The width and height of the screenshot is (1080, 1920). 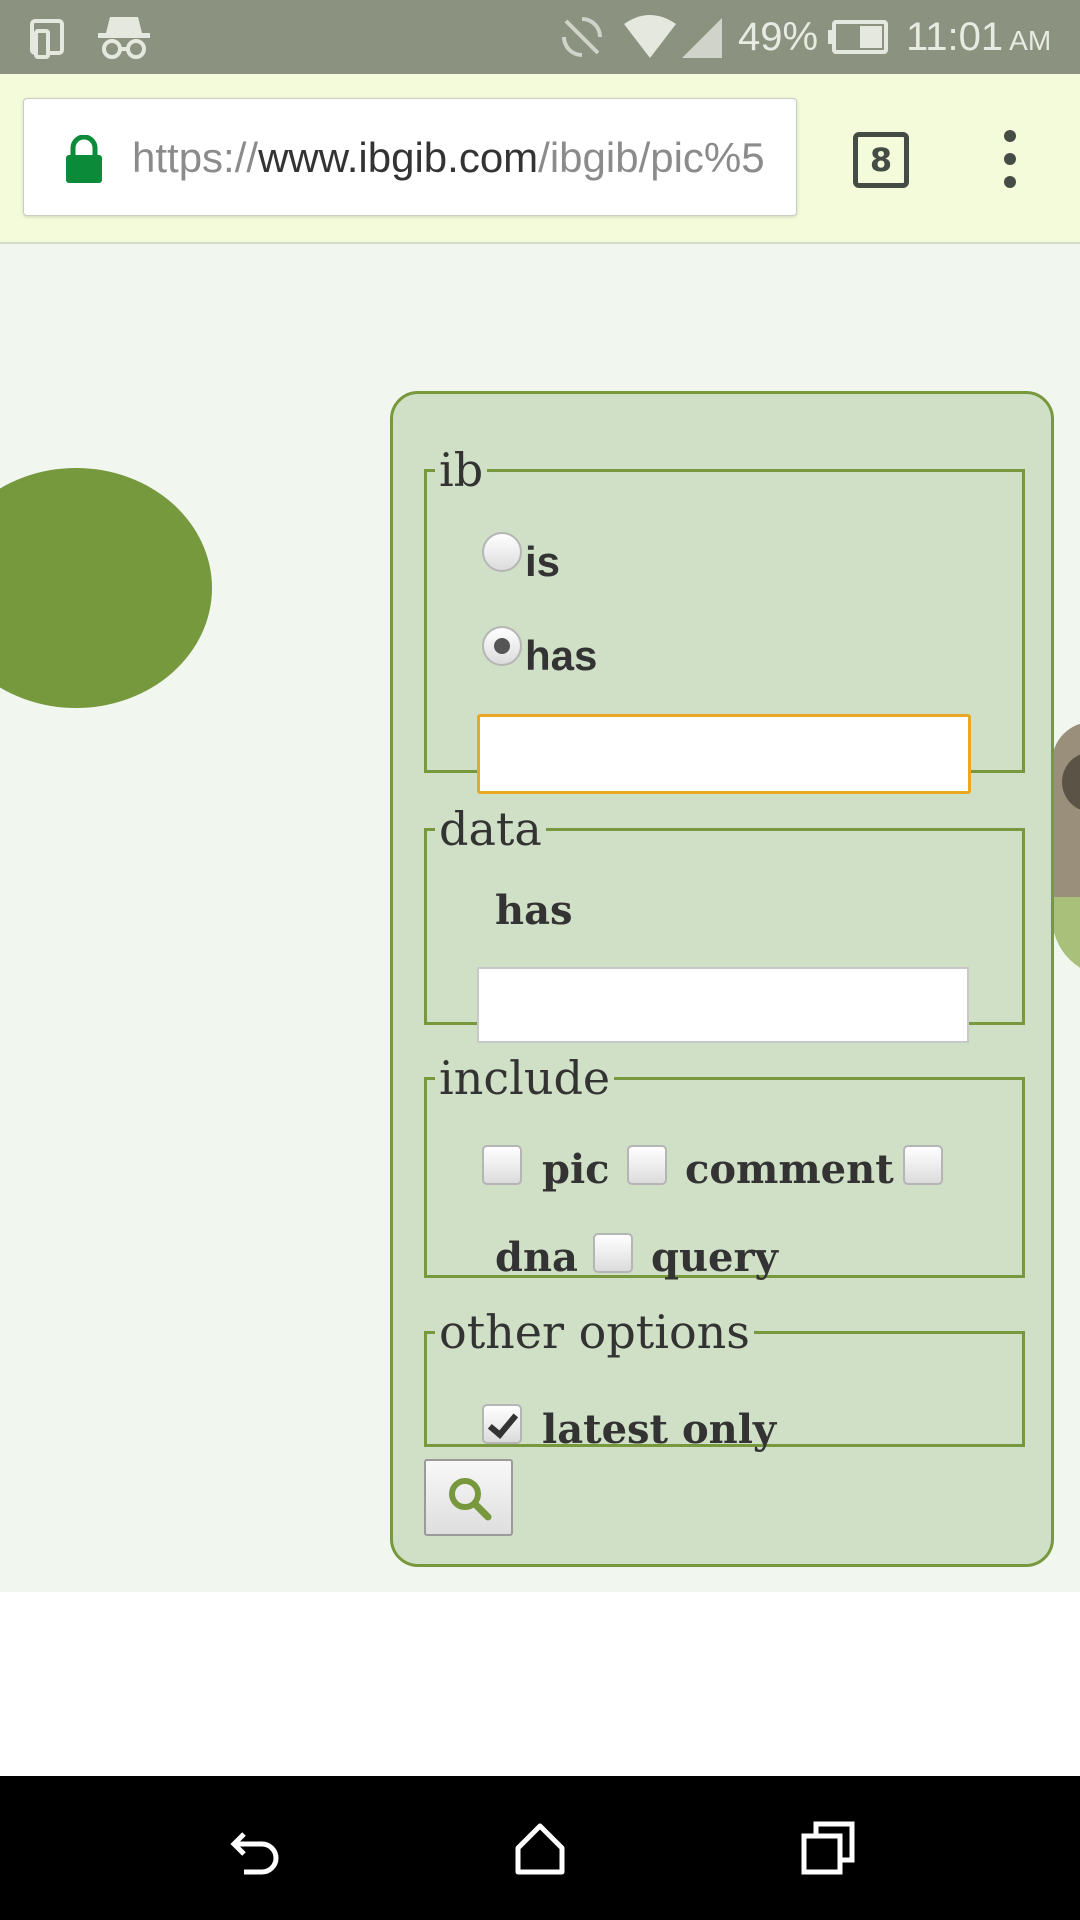 I want to click on url-text: https://www.ibgib.com/ibgib/pic%5, so click(x=460, y=158).